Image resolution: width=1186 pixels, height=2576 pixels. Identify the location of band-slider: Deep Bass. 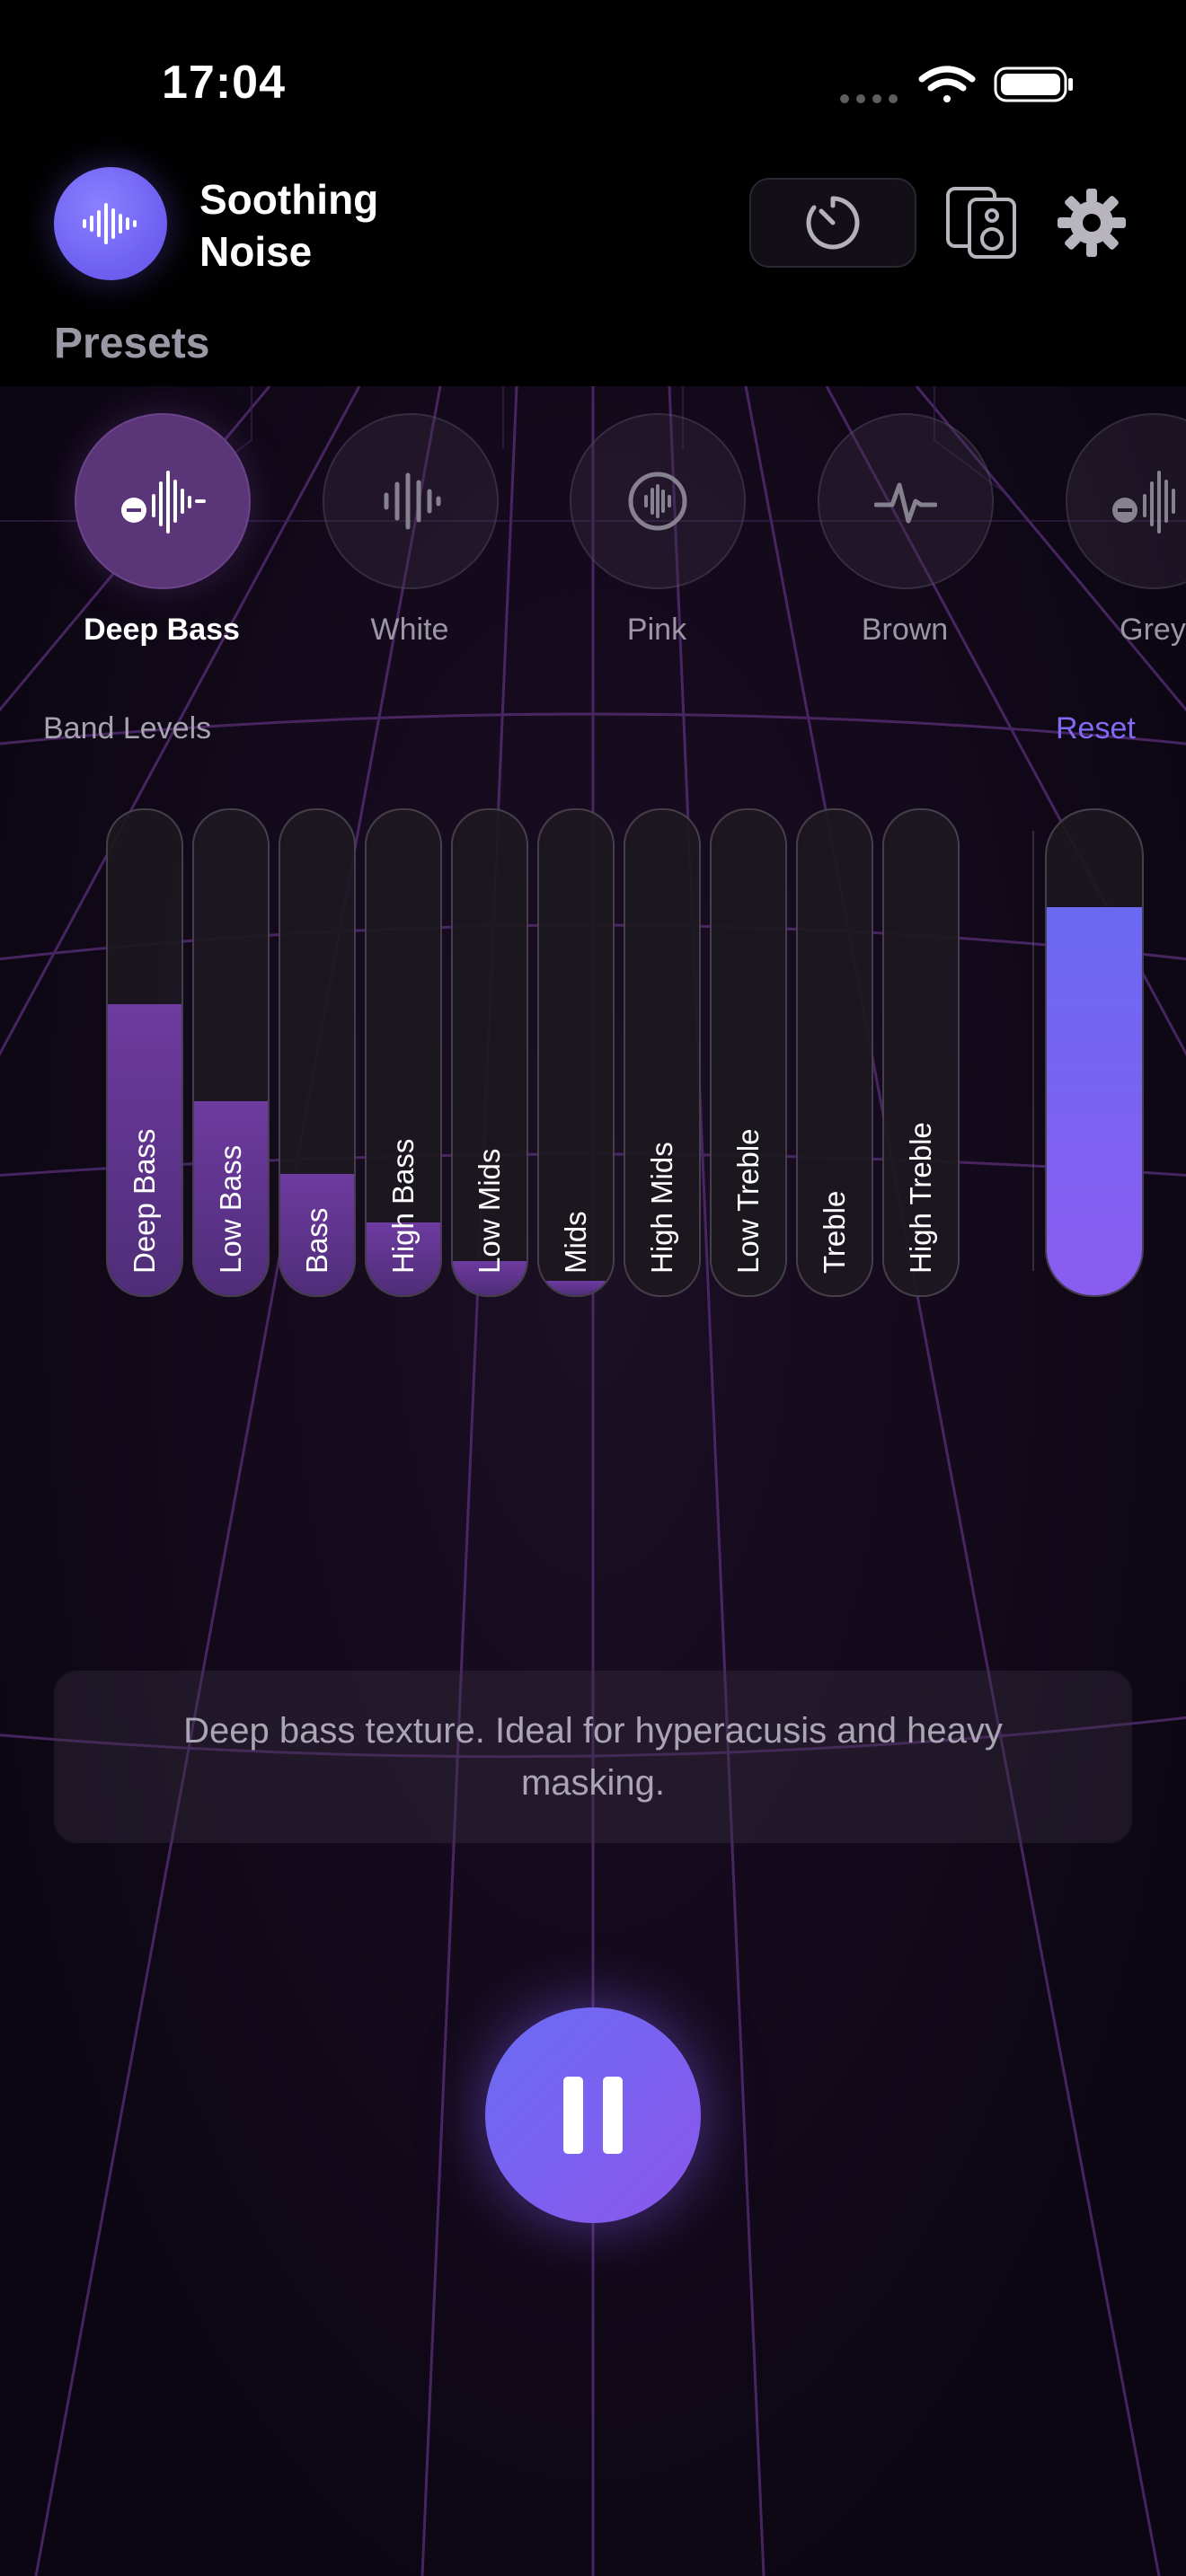
(144, 1052).